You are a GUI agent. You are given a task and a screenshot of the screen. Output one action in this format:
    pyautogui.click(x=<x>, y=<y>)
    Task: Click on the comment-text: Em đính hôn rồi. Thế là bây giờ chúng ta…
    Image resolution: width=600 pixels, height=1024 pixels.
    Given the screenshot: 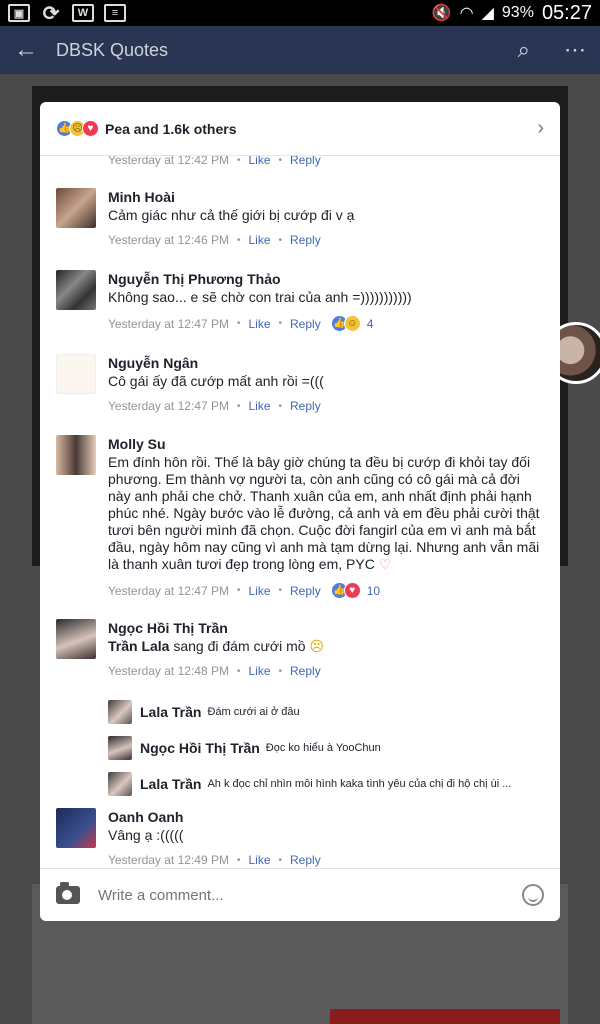 What is the action you would take?
    pyautogui.click(x=324, y=513)
    